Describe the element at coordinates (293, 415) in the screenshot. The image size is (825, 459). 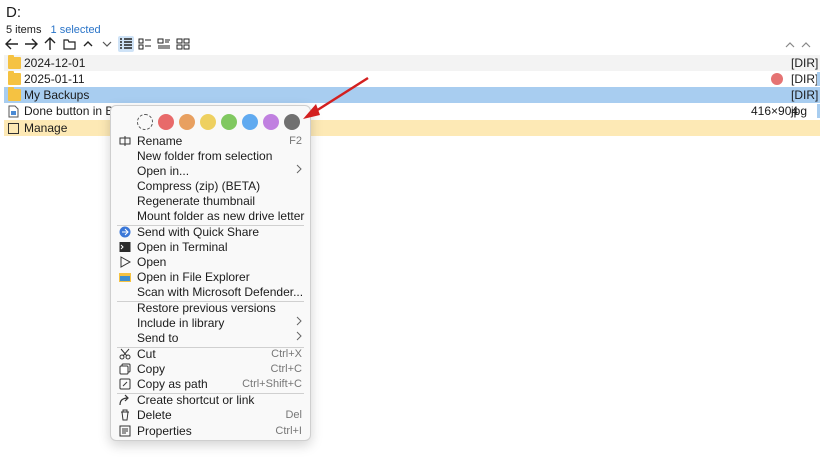
I see `shortcut-hint: Del` at that location.